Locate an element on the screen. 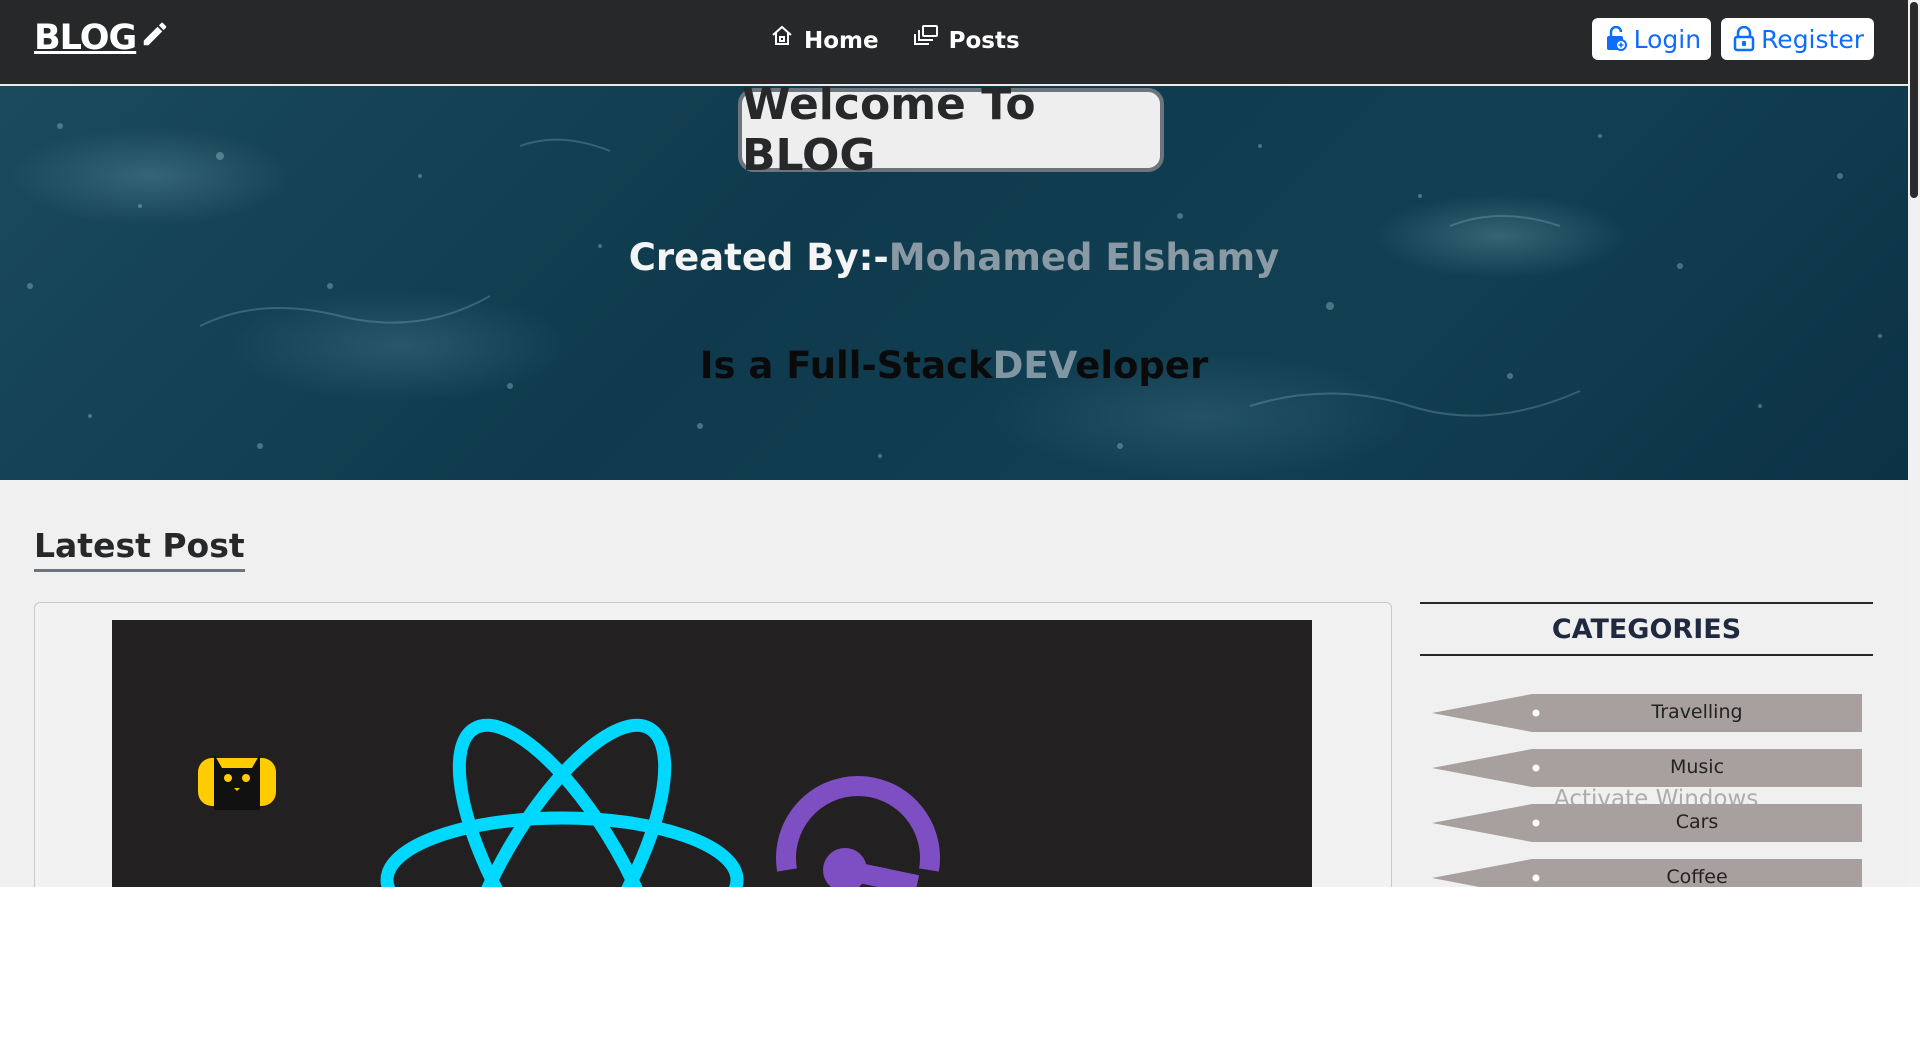 The width and height of the screenshot is (1920, 1042). register-label: Register is located at coordinates (1812, 39).